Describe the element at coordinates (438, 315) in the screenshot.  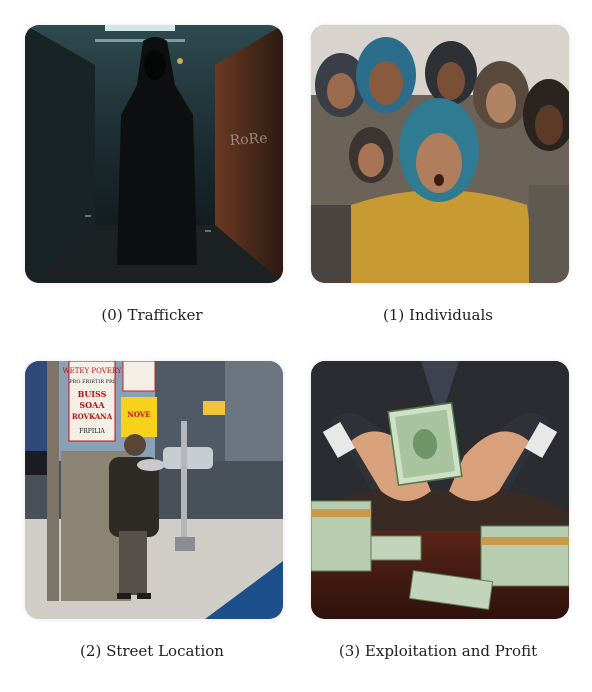
I see `caption-individuals: (1) Individuals` at that location.